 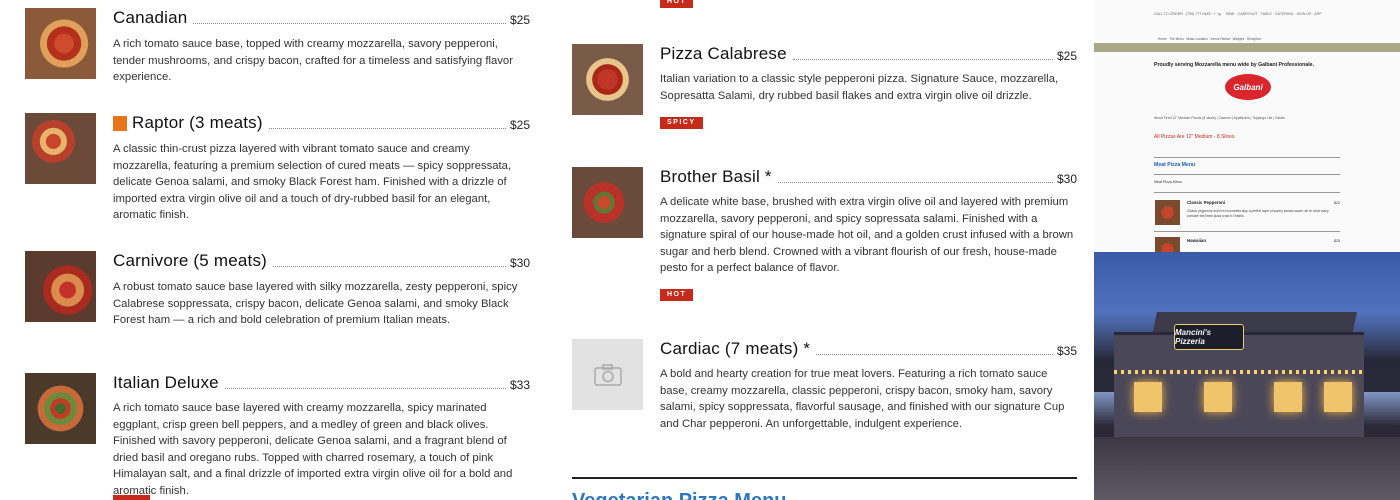 I want to click on image-placeholder, so click(x=607, y=374).